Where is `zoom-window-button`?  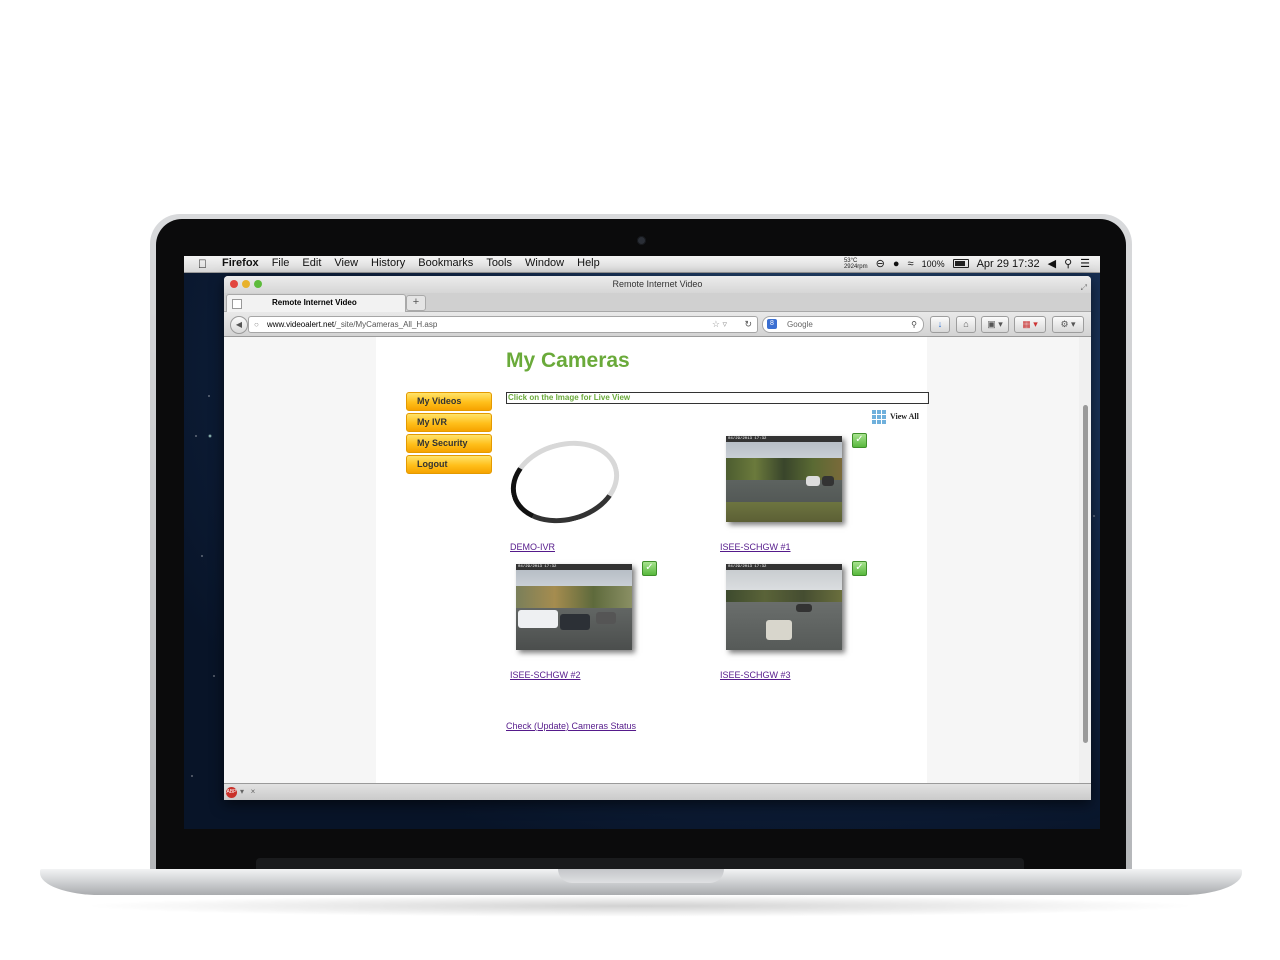
zoom-window-button is located at coordinates (258, 284).